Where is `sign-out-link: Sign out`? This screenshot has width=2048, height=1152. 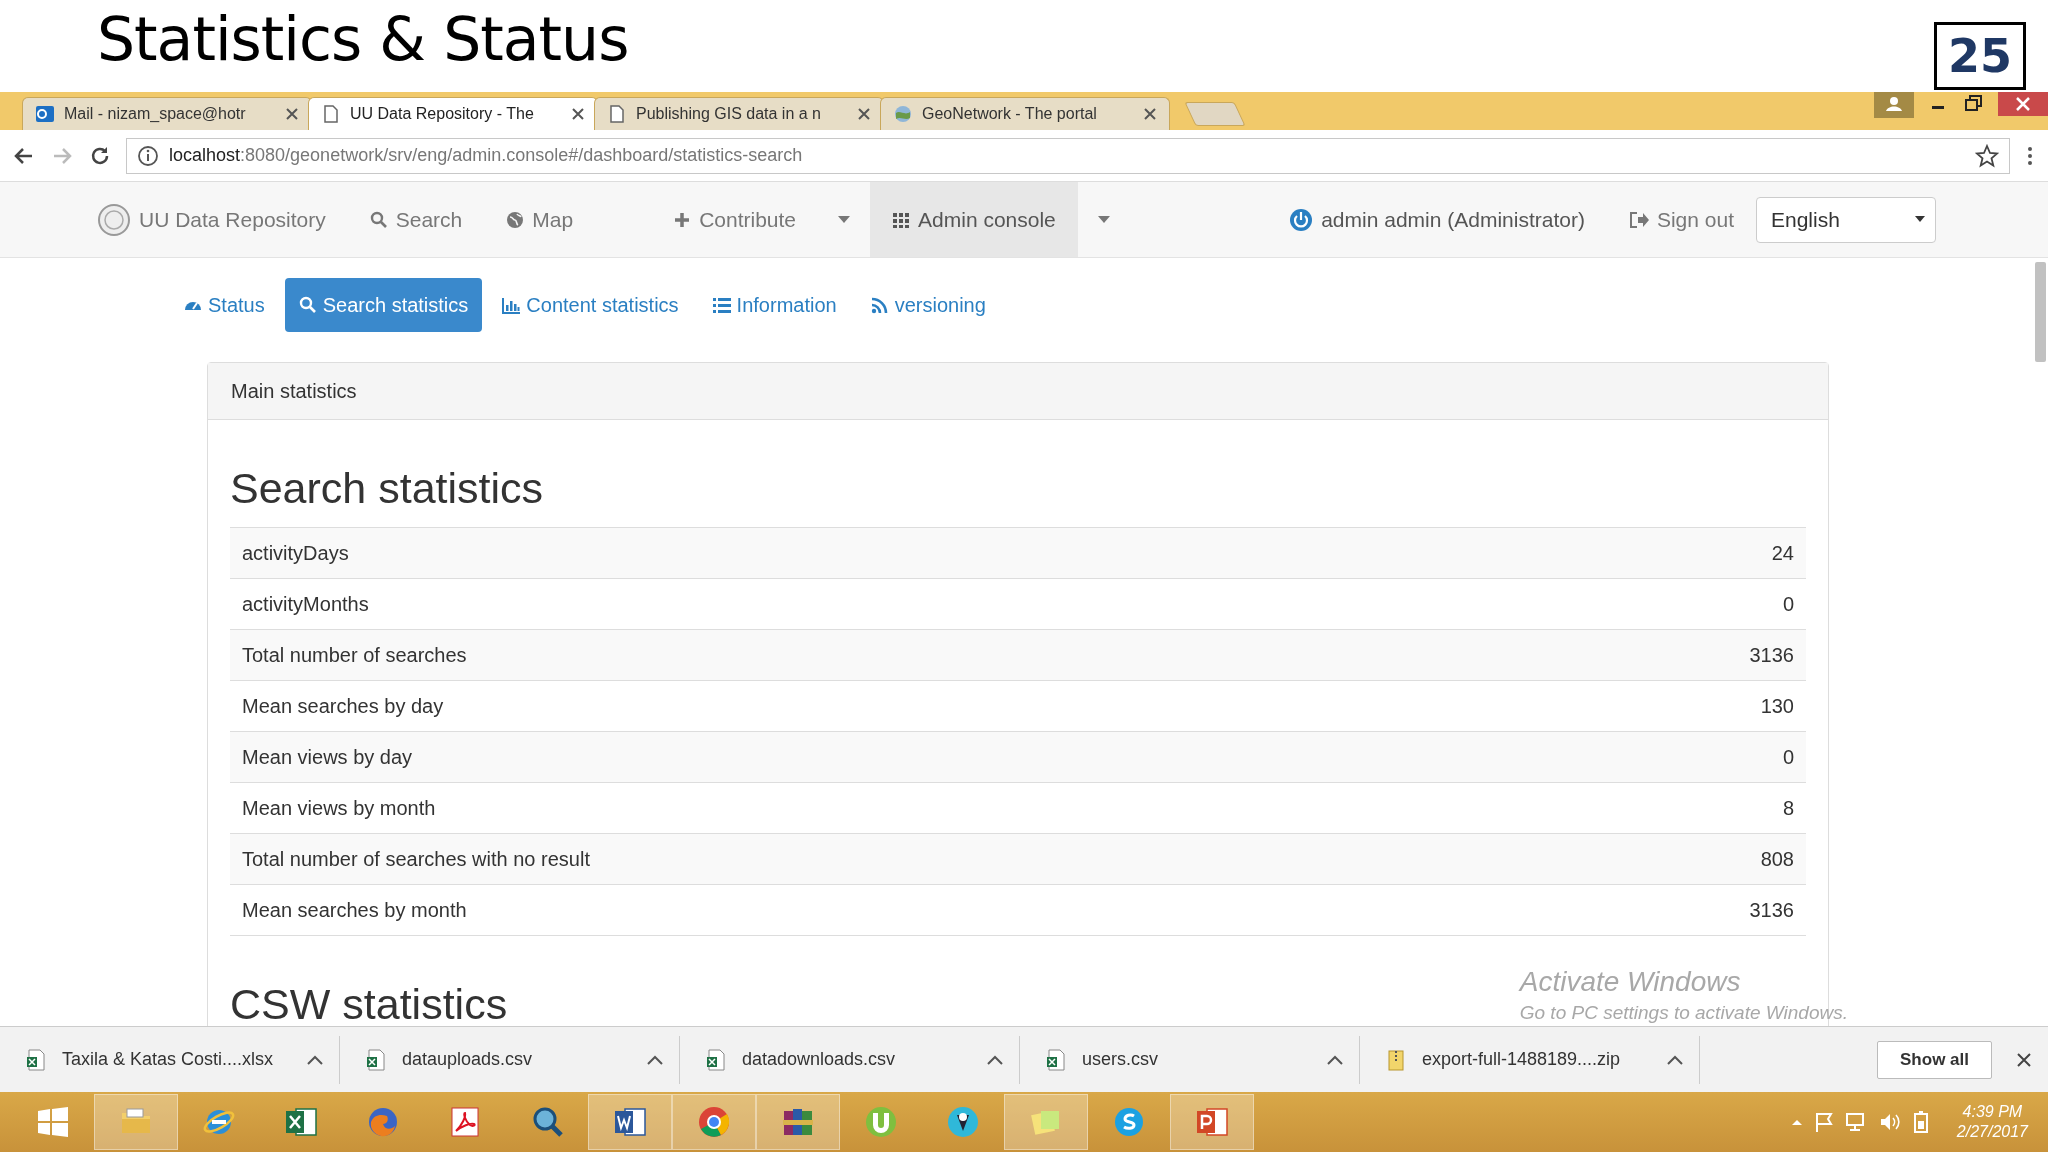
sign-out-link: Sign out is located at coordinates (1681, 219).